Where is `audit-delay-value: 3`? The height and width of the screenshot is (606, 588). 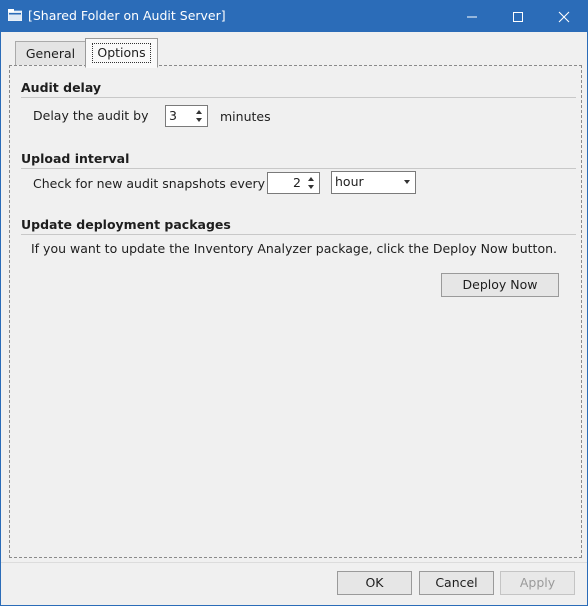
audit-delay-value: 3 is located at coordinates (173, 115).